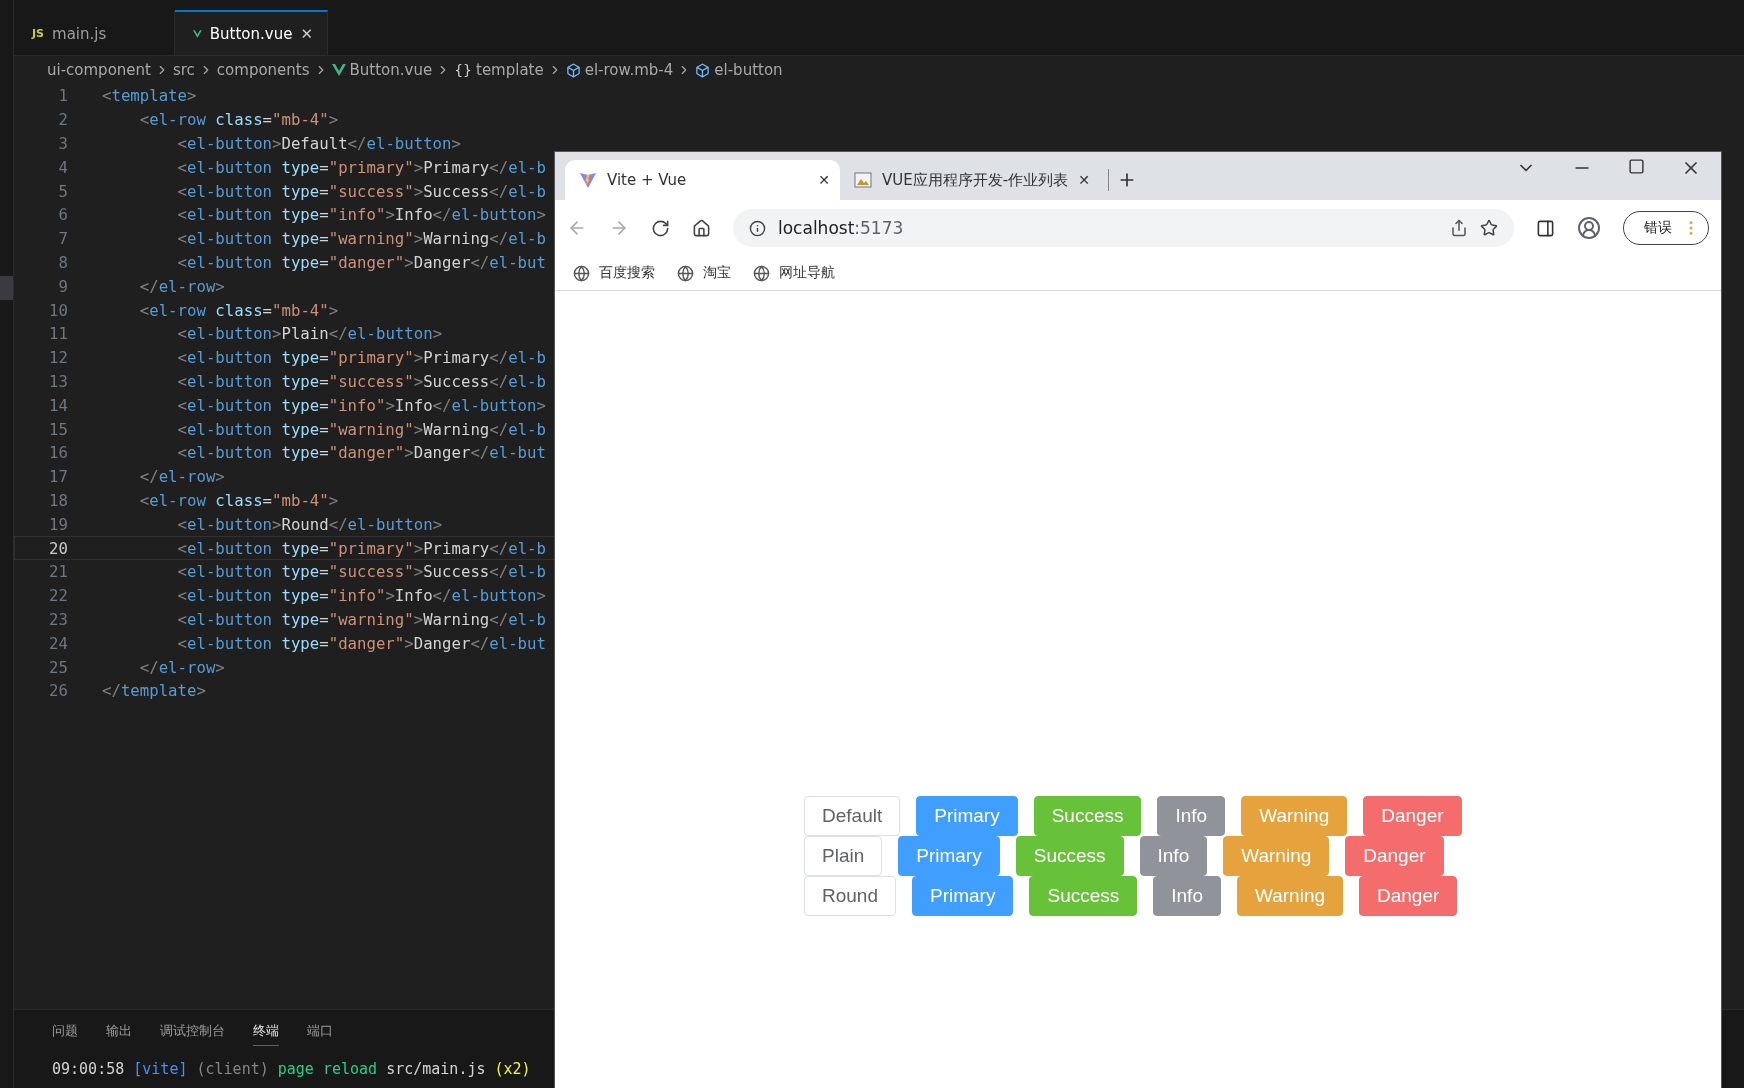 The width and height of the screenshot is (1744, 1088). I want to click on breadcrumb-item: template, so click(510, 70).